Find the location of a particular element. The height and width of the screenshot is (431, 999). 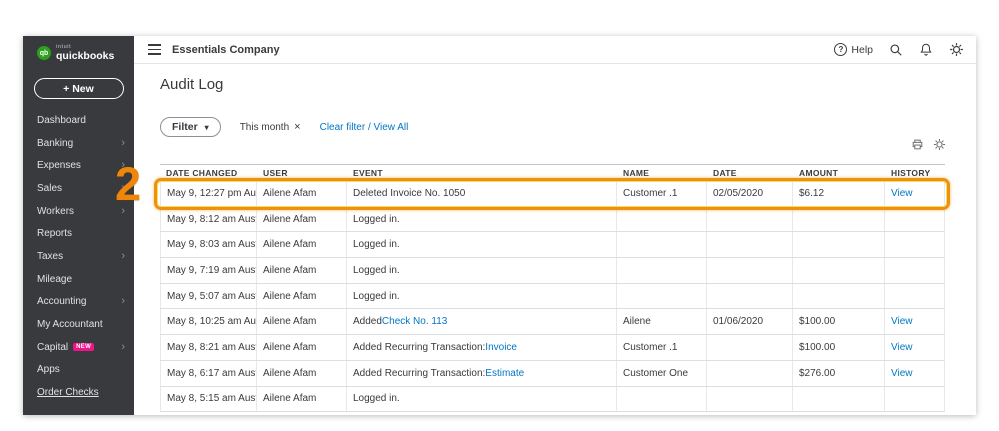

clear-filter-link: Clear filter / View All is located at coordinates (364, 127).